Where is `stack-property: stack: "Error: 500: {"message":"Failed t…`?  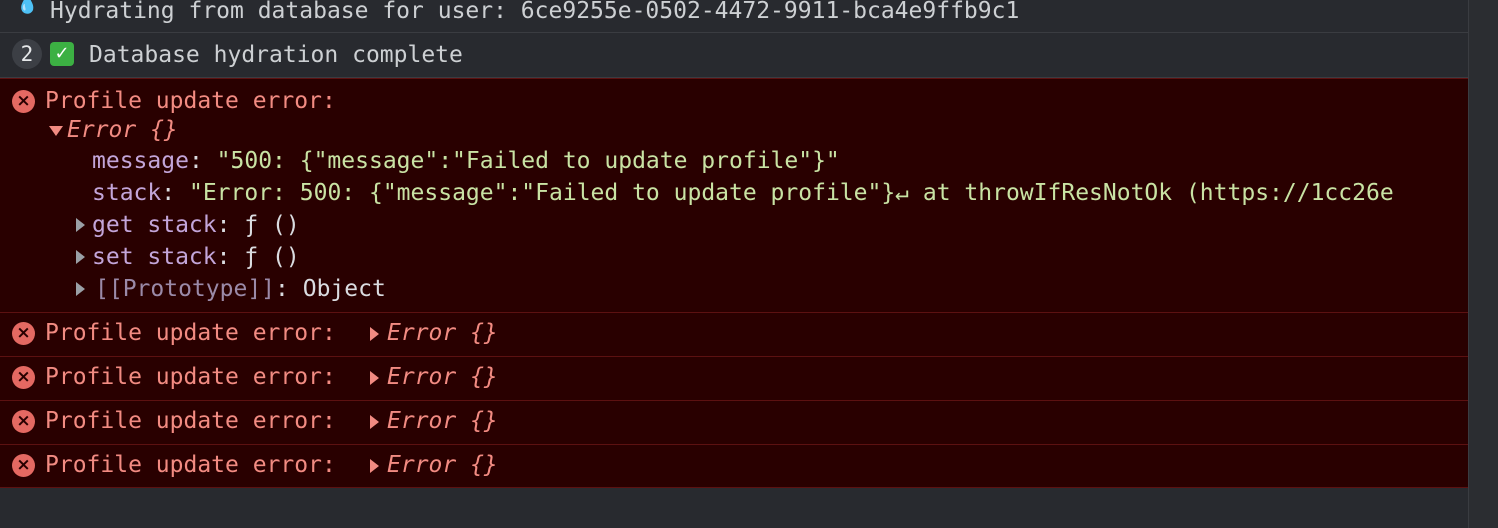 stack-property: stack: "Error: 500: {"message":"Failed t… is located at coordinates (743, 193).